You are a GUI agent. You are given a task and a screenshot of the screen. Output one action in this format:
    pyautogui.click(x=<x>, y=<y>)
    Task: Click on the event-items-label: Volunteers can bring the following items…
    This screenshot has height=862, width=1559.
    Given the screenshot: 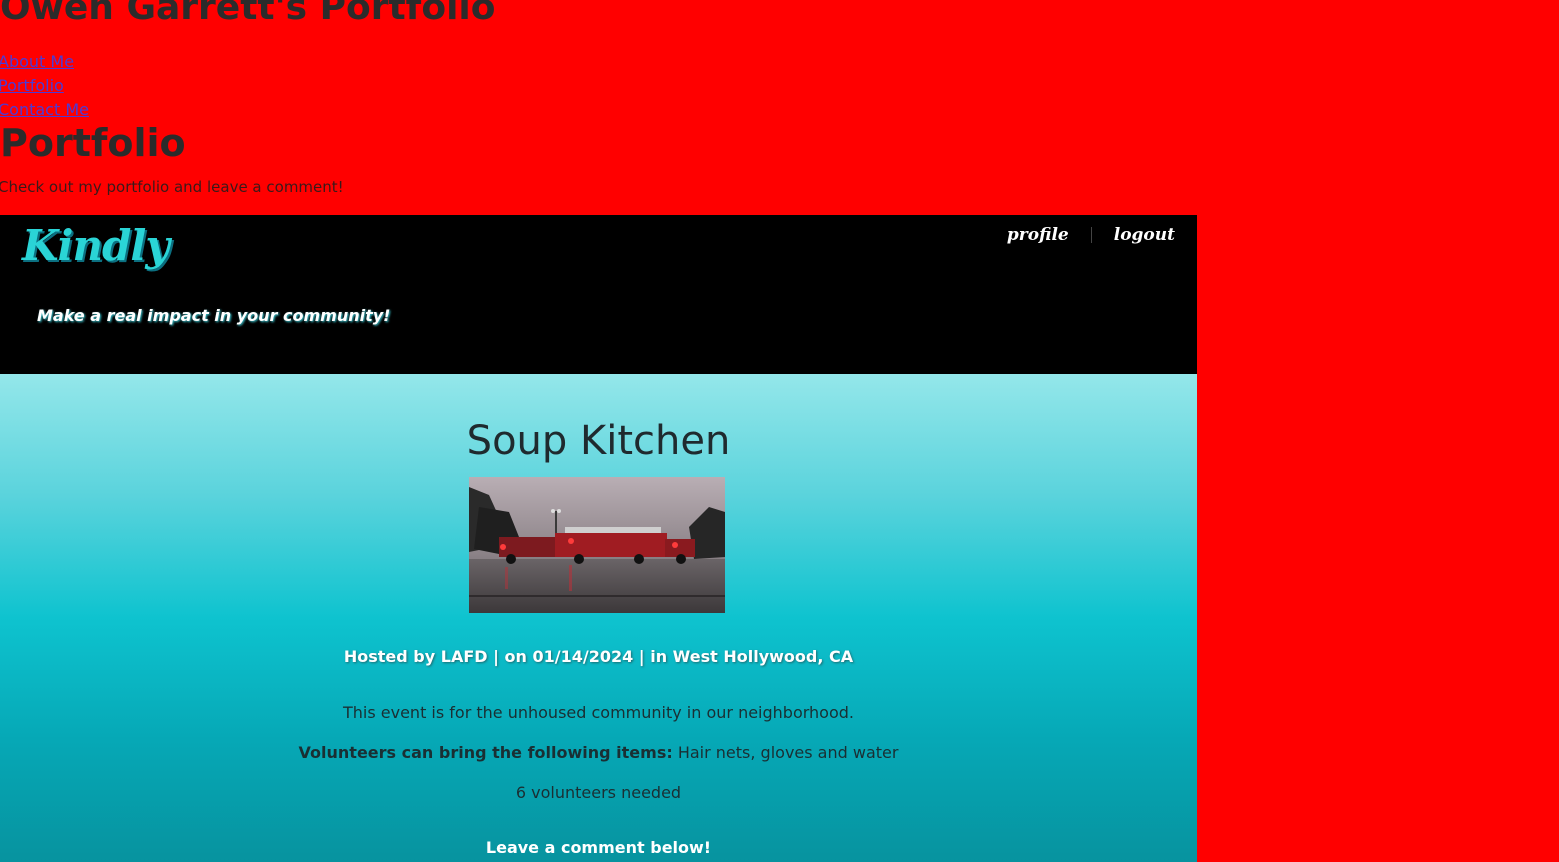 What is the action you would take?
    pyautogui.click(x=485, y=752)
    